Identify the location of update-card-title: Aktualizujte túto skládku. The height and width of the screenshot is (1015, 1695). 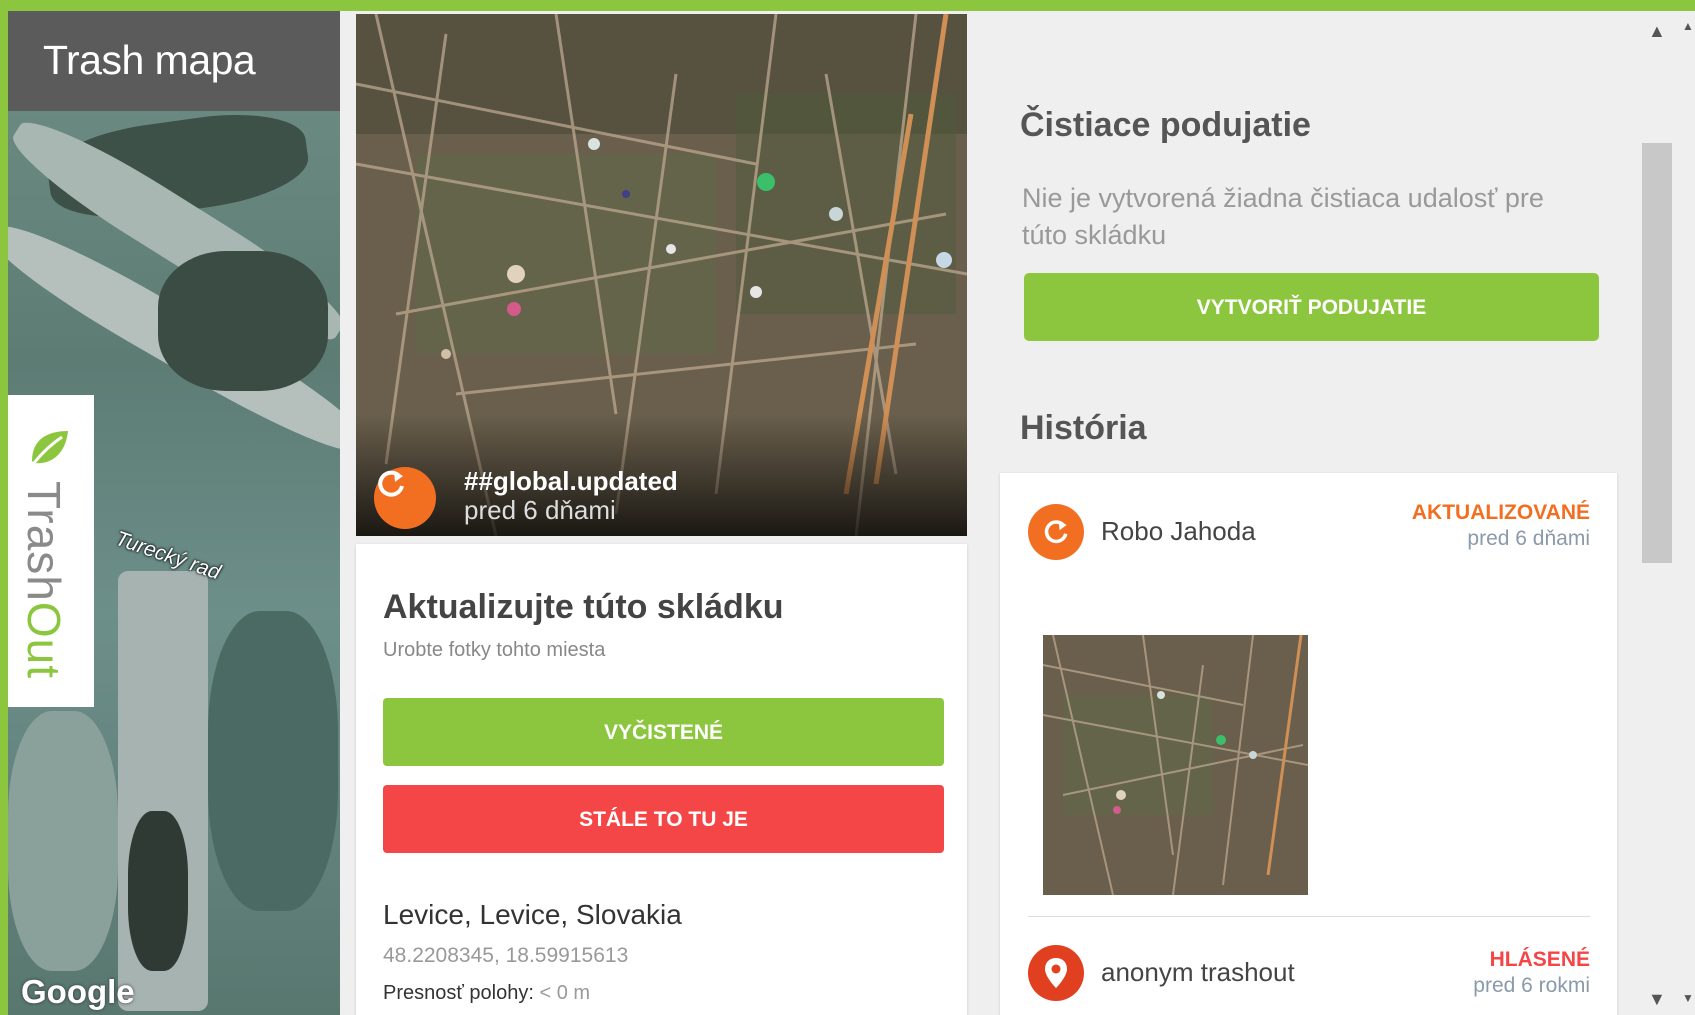
(583, 607).